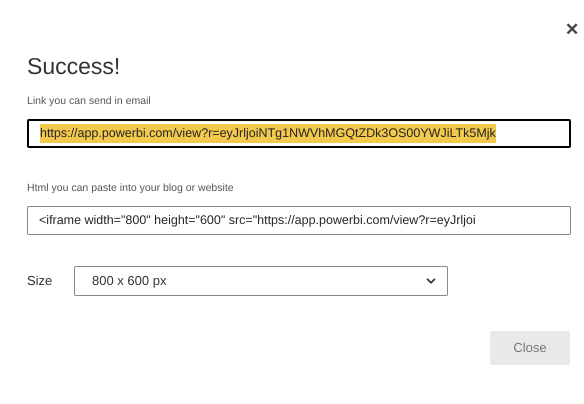 Image resolution: width=584 pixels, height=404 pixels. What do you see at coordinates (268, 133) in the screenshot?
I see `field-value: https://app.powerbi.com/view?r=eyJrljoiNTg1NWVhMGQtZDk3OS00YWJiLTk5Mjk` at bounding box center [268, 133].